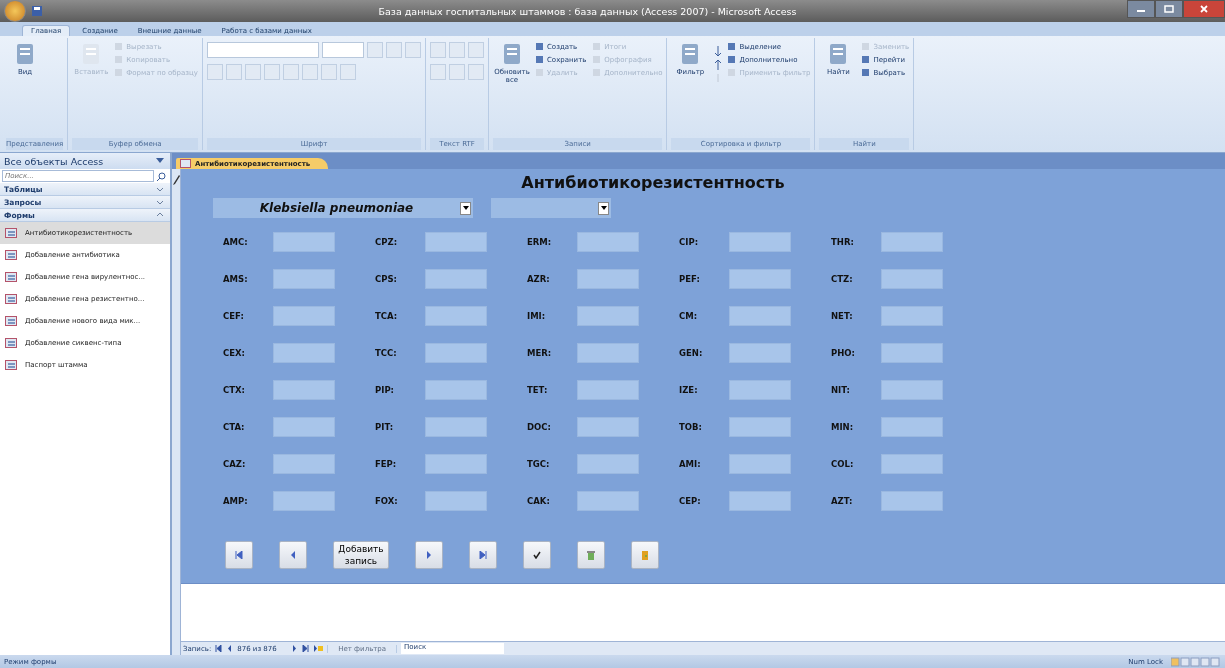 The image size is (1225, 668). Describe the element at coordinates (37, 11) in the screenshot. I see `save-icon` at that location.